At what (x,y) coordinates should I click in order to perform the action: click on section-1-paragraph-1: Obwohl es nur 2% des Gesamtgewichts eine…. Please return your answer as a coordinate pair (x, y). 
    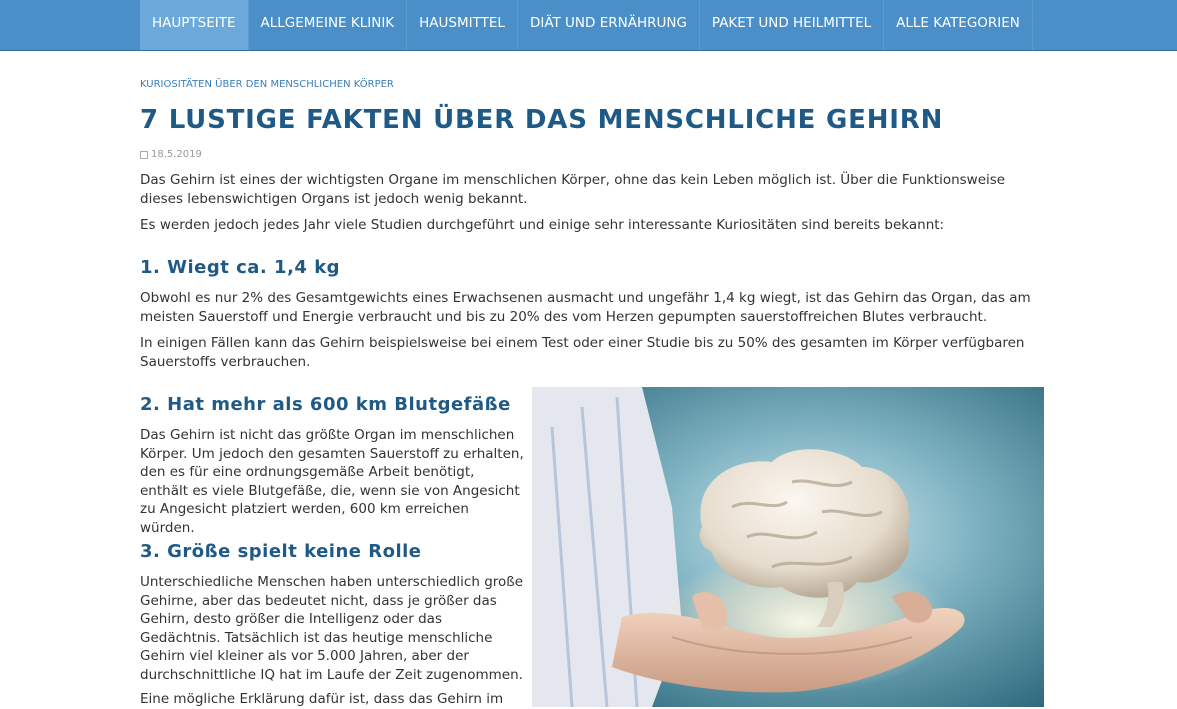
    Looking at the image, I should click on (585, 307).